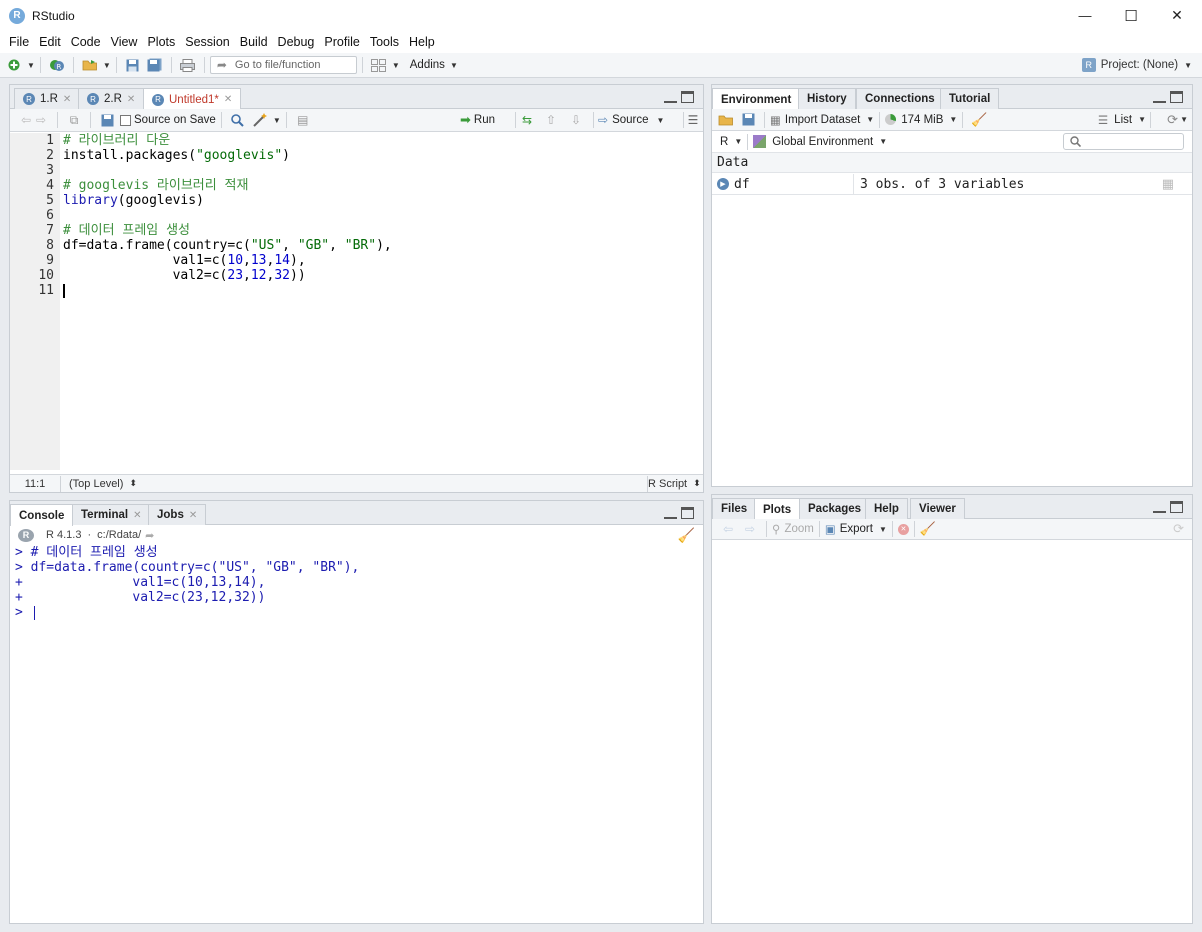  I want to click on forward-arrow-icon: ⇨, so click(41, 120).